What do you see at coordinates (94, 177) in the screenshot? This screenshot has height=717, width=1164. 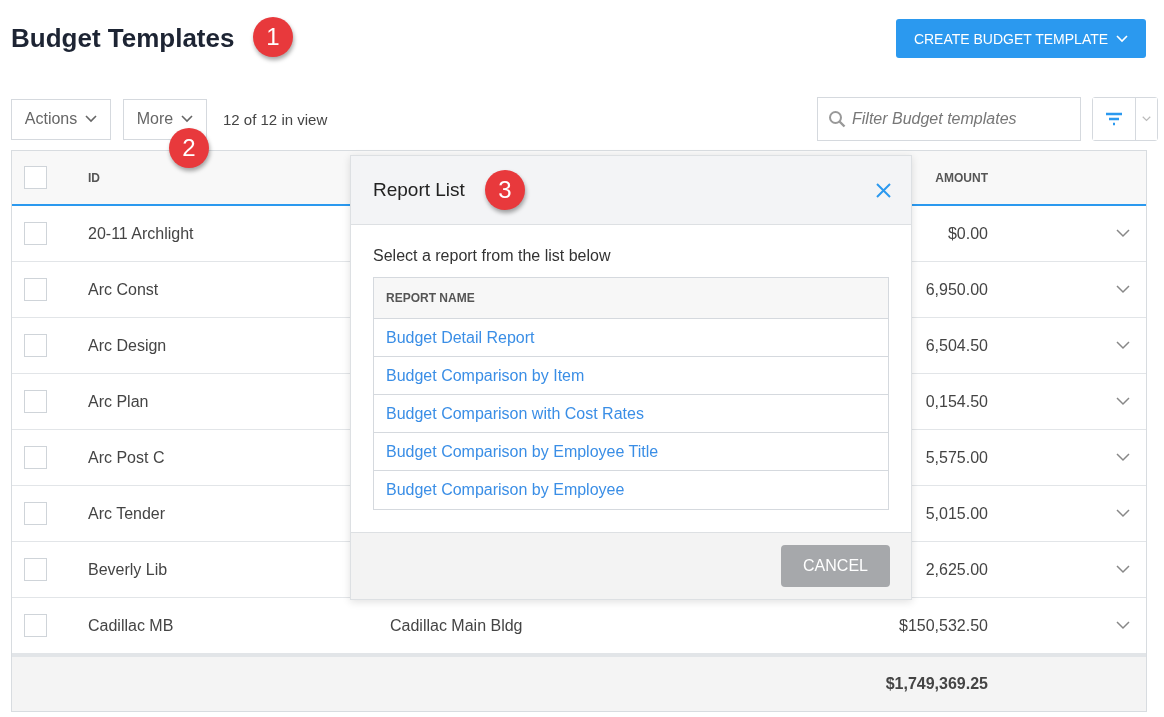 I see `column-header: ID` at bounding box center [94, 177].